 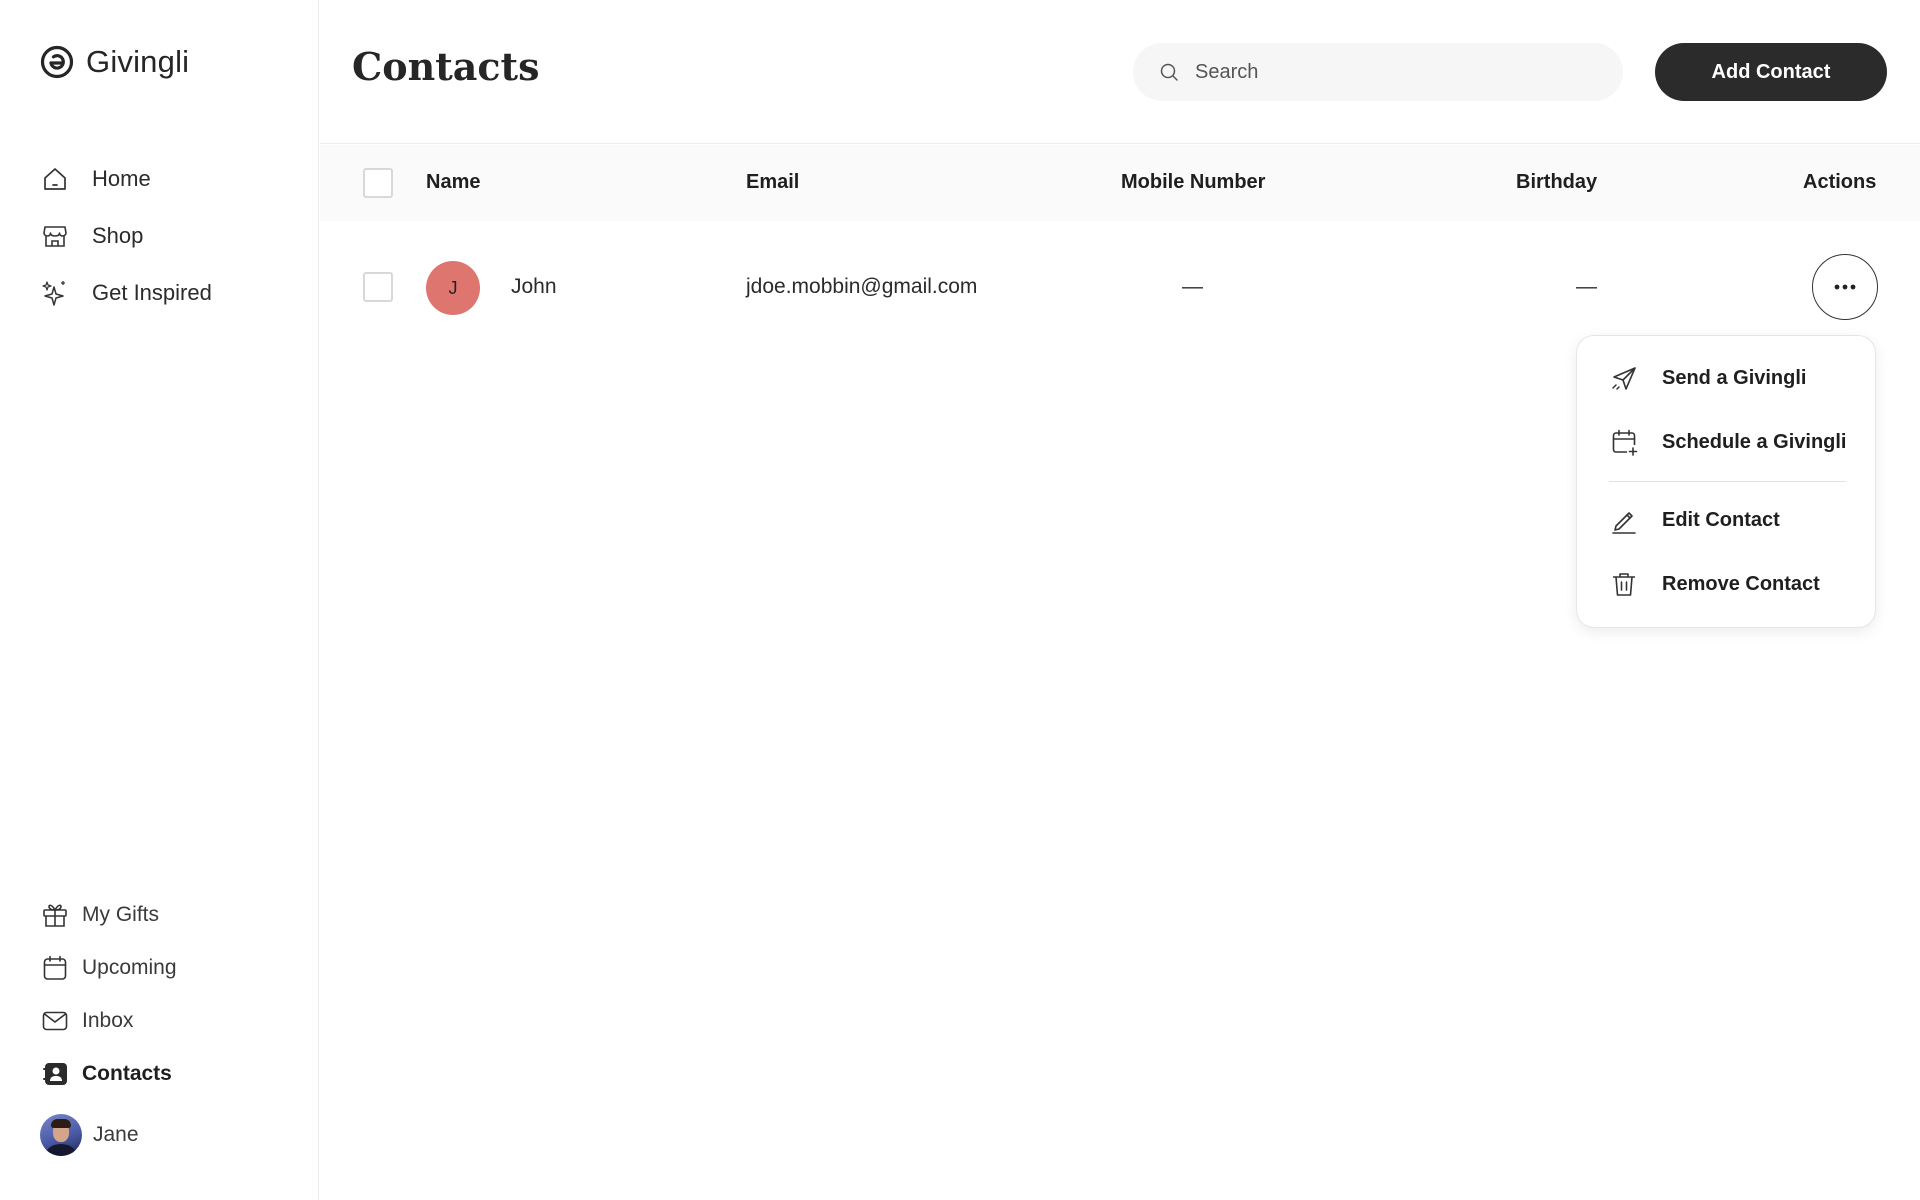 I want to click on mail-icon, so click(x=55, y=1021).